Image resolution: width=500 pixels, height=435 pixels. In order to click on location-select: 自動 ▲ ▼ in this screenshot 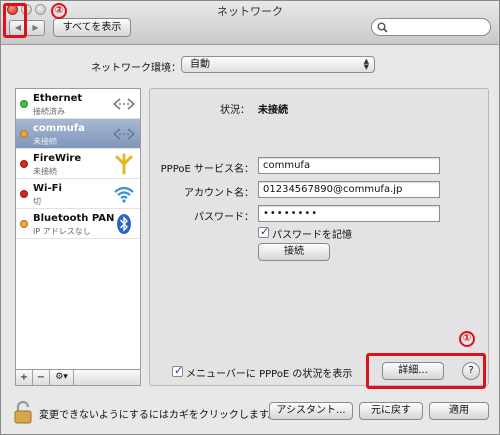, I will do `click(278, 64)`.